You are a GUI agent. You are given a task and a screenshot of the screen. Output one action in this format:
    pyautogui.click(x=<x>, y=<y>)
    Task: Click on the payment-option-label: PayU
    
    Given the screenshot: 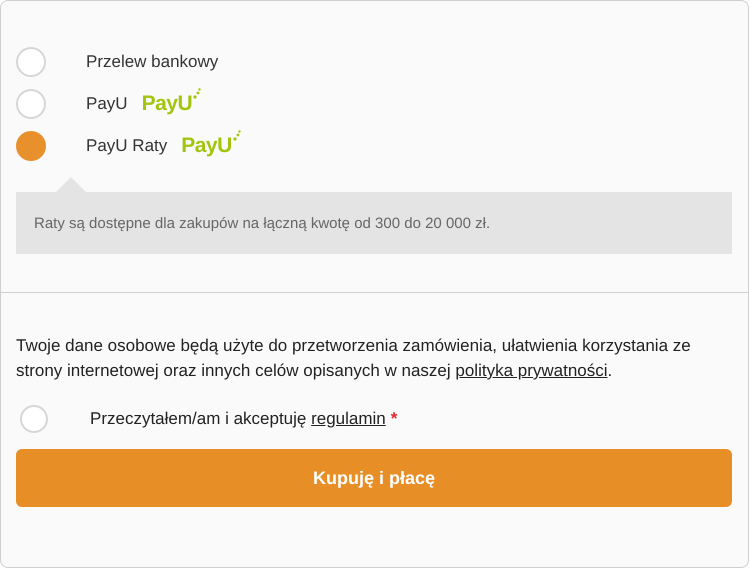 What is the action you would take?
    pyautogui.click(x=107, y=104)
    